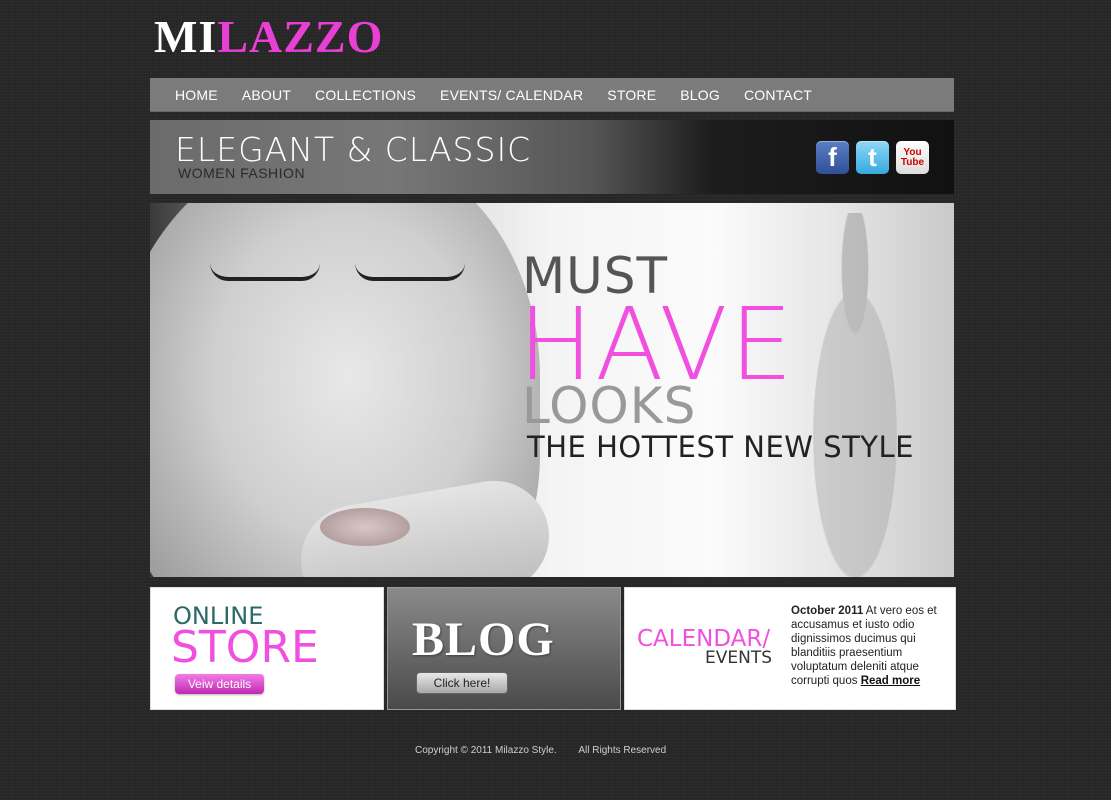  I want to click on blog-title: BLOG, so click(483, 639).